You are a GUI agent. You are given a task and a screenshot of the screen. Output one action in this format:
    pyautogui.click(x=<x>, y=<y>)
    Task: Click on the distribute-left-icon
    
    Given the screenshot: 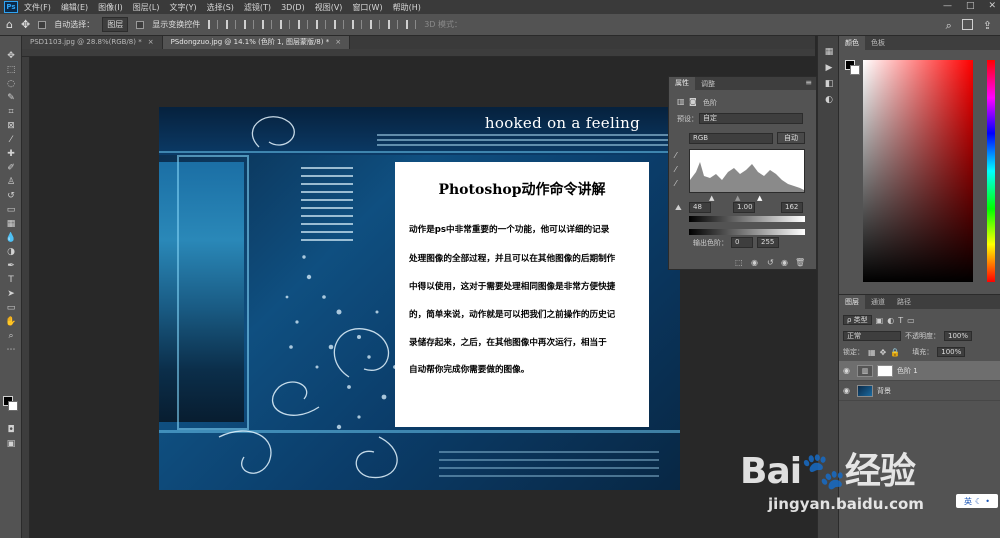 What is the action you would take?
    pyautogui.click(x=375, y=24)
    